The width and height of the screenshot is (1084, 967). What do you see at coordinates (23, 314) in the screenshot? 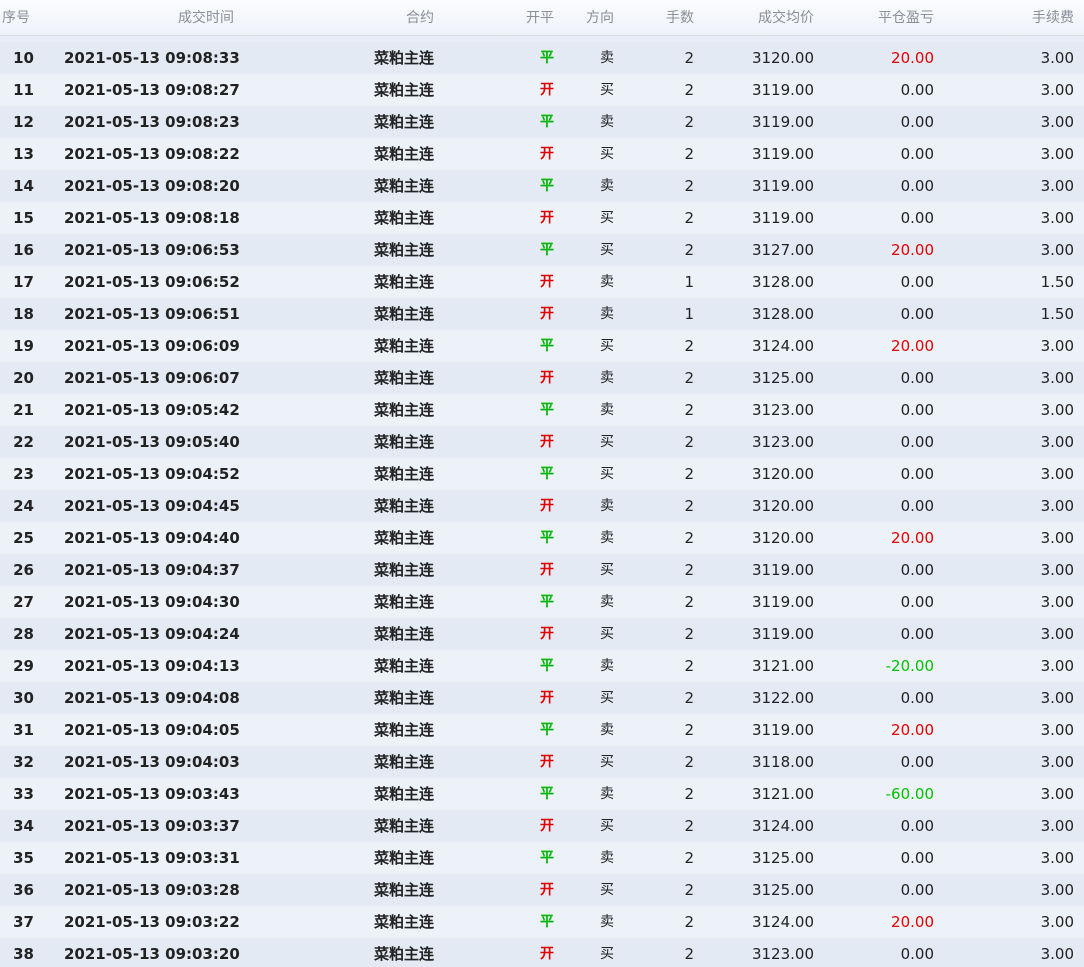
I see `cell-seq: 18` at bounding box center [23, 314].